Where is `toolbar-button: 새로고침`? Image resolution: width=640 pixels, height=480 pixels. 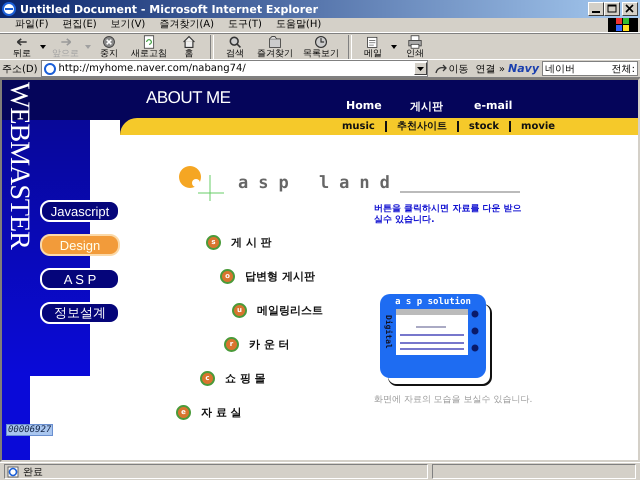 toolbar-button: 새로고침 is located at coordinates (149, 46).